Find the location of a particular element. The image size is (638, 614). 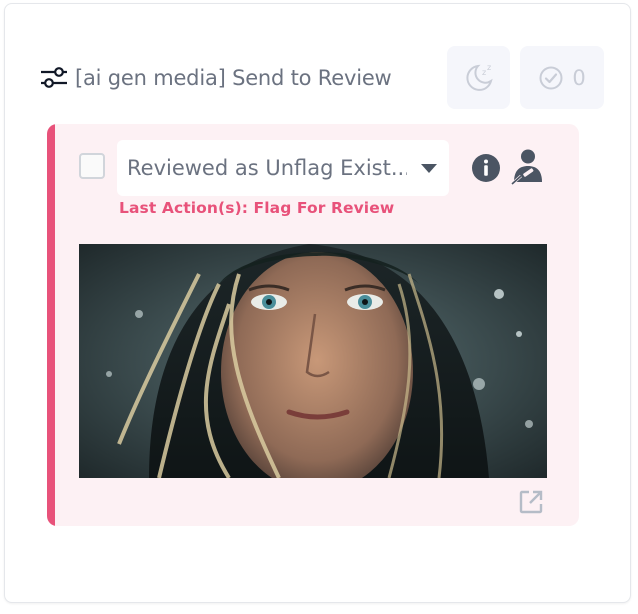

check-circle-icon is located at coordinates (551, 77).